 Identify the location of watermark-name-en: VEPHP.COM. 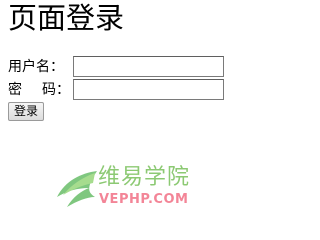
(144, 199).